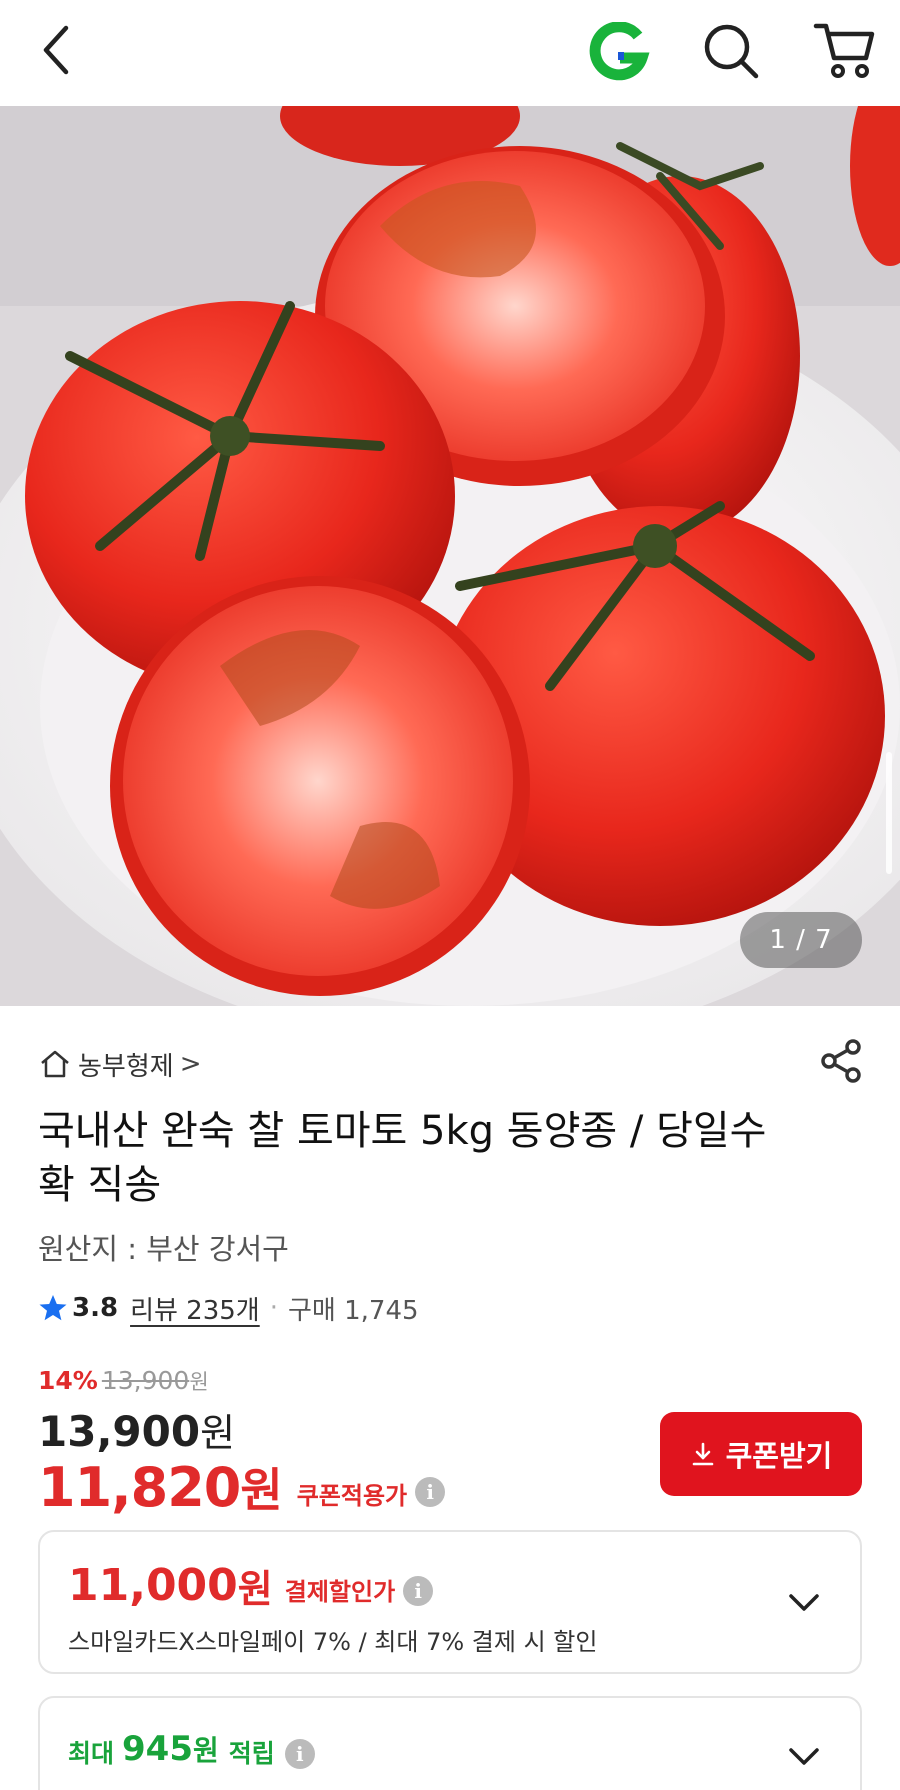 This screenshot has width=900, height=1790. What do you see at coordinates (779, 1457) in the screenshot?
I see `get-coupon-label: 쿠폰받기` at bounding box center [779, 1457].